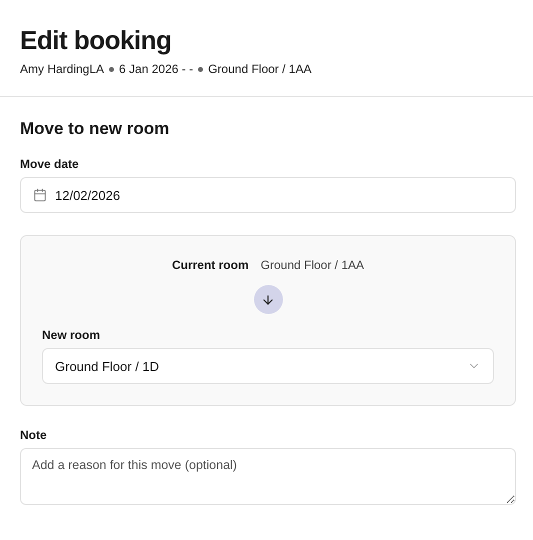 This screenshot has width=533, height=540. What do you see at coordinates (210, 265) in the screenshot?
I see `current-room-label: Current room` at bounding box center [210, 265].